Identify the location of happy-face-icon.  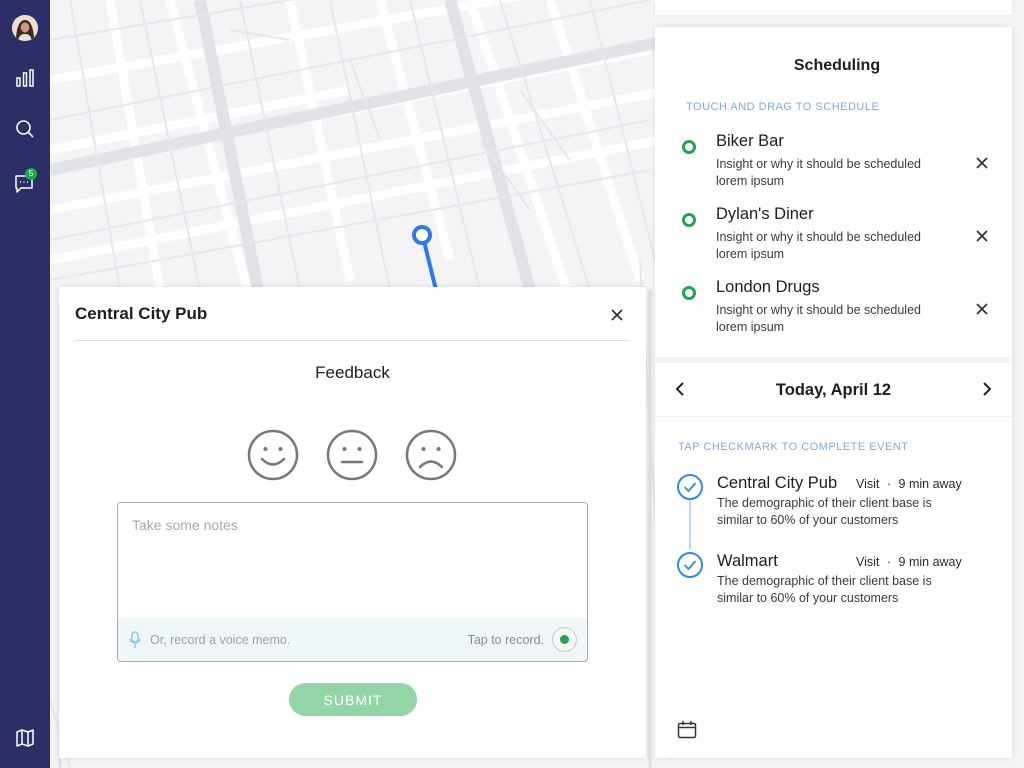
(273, 455).